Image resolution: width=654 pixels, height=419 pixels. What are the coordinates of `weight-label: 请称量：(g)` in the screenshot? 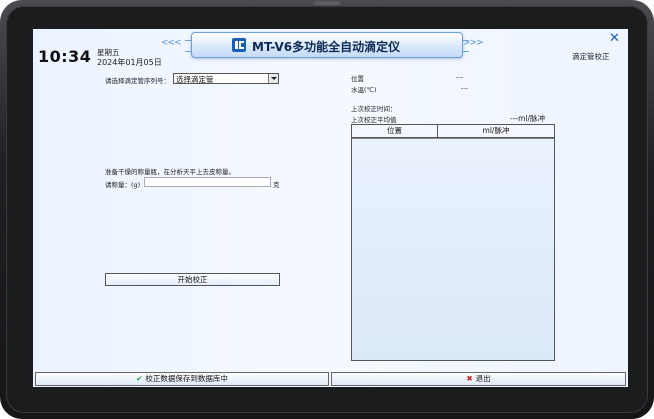 It's located at (123, 185).